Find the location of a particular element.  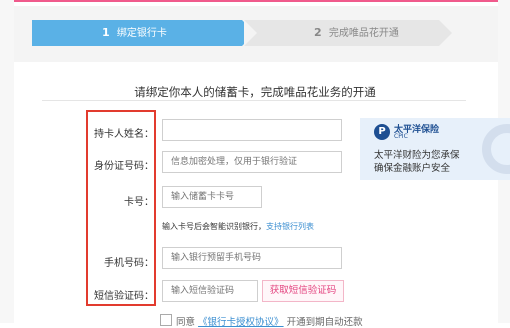

phone-label: 手机号码： is located at coordinates (129, 263).